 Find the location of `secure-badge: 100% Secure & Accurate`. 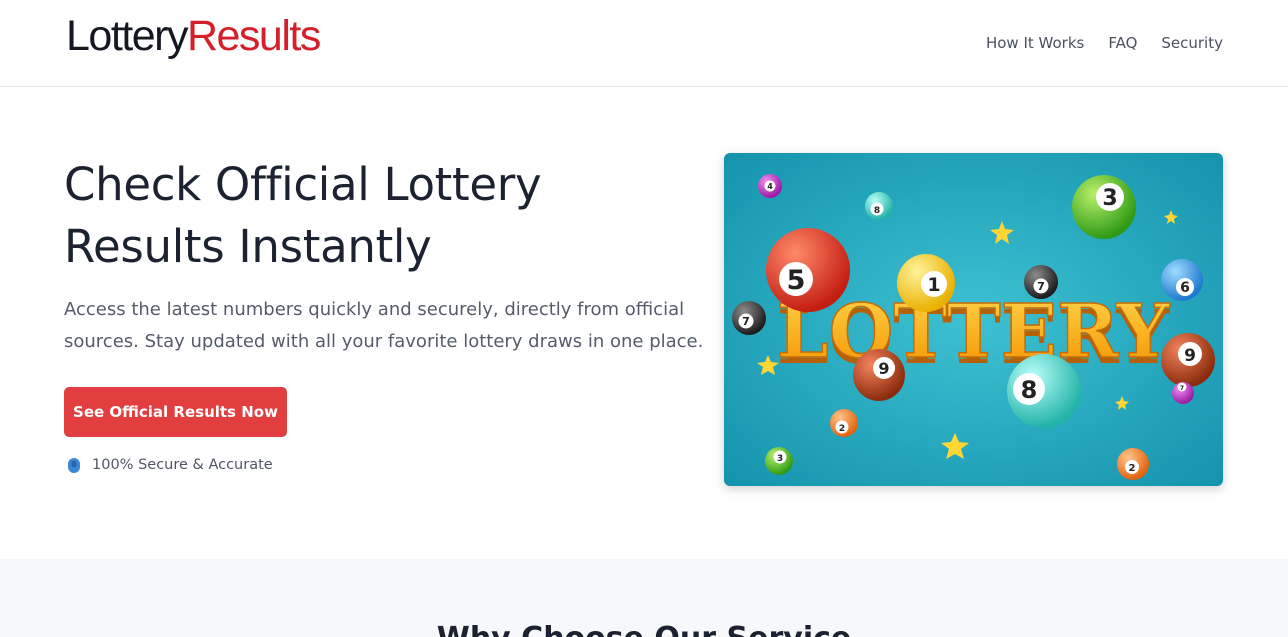

secure-badge: 100% Secure & Accurate is located at coordinates (169, 465).